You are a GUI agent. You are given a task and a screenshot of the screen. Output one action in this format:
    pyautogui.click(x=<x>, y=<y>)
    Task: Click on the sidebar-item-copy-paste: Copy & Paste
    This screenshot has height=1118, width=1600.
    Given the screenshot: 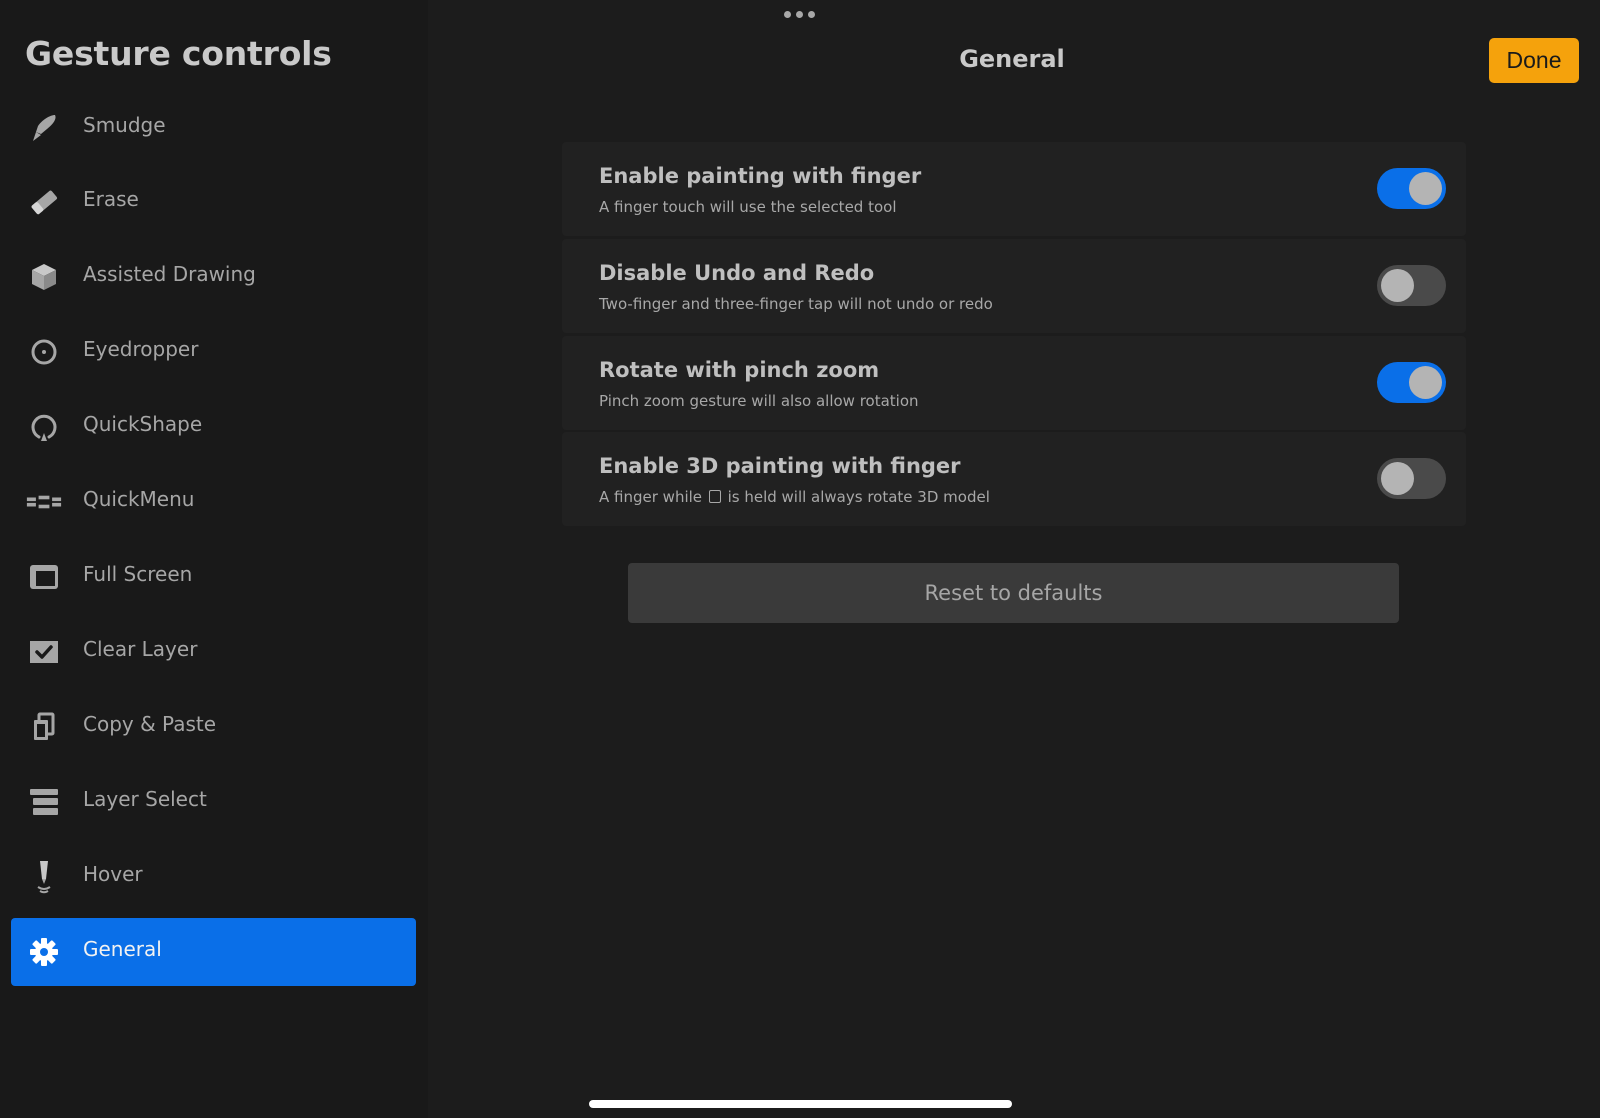 What is the action you would take?
    pyautogui.click(x=213, y=727)
    